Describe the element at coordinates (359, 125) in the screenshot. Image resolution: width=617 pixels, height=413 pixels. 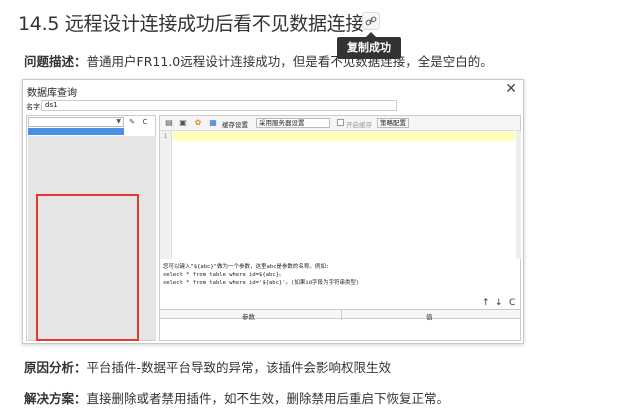
I see `enable-cache-label: 开启缓存` at that location.